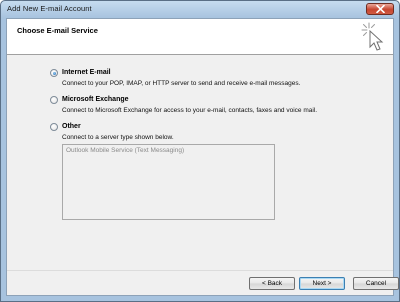 The image size is (400, 302). Describe the element at coordinates (49, 8) in the screenshot. I see `window-title: Add New E-mail Account` at that location.